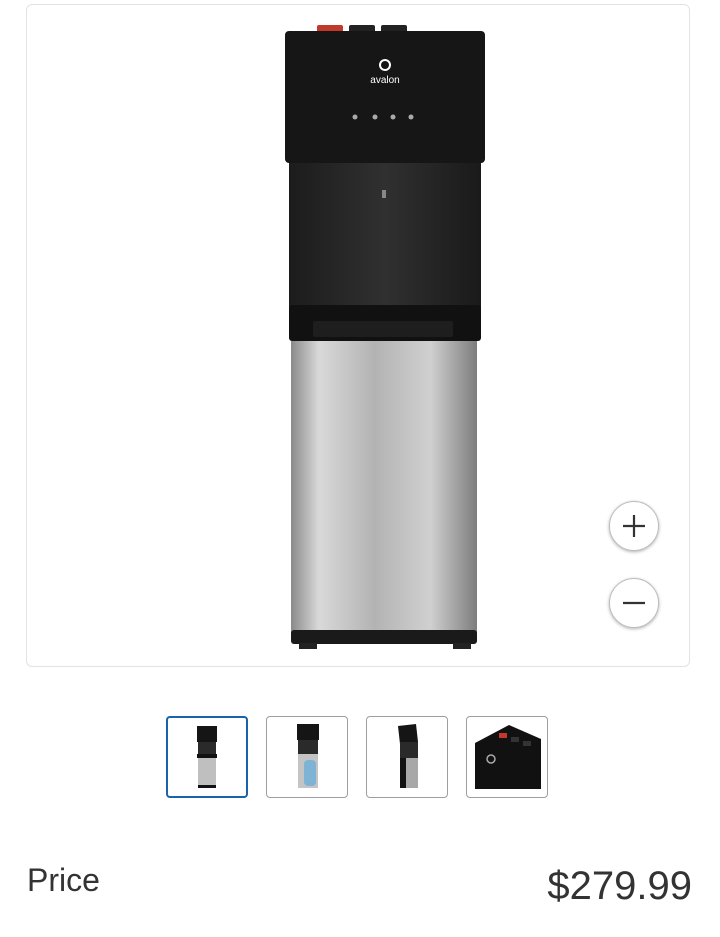 This screenshot has height=937, width=720. What do you see at coordinates (384, 80) in the screenshot?
I see `brand-logo-text: avalon` at bounding box center [384, 80].